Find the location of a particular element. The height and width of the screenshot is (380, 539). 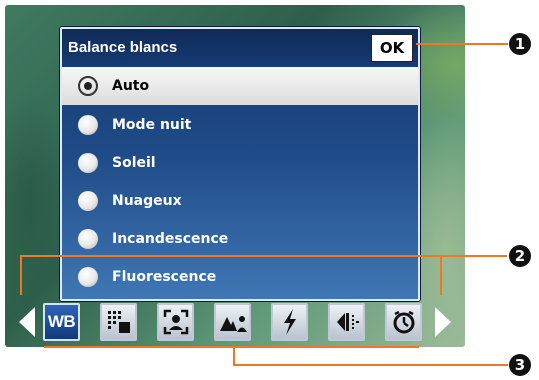

callout-3-line is located at coordinates (370, 365).